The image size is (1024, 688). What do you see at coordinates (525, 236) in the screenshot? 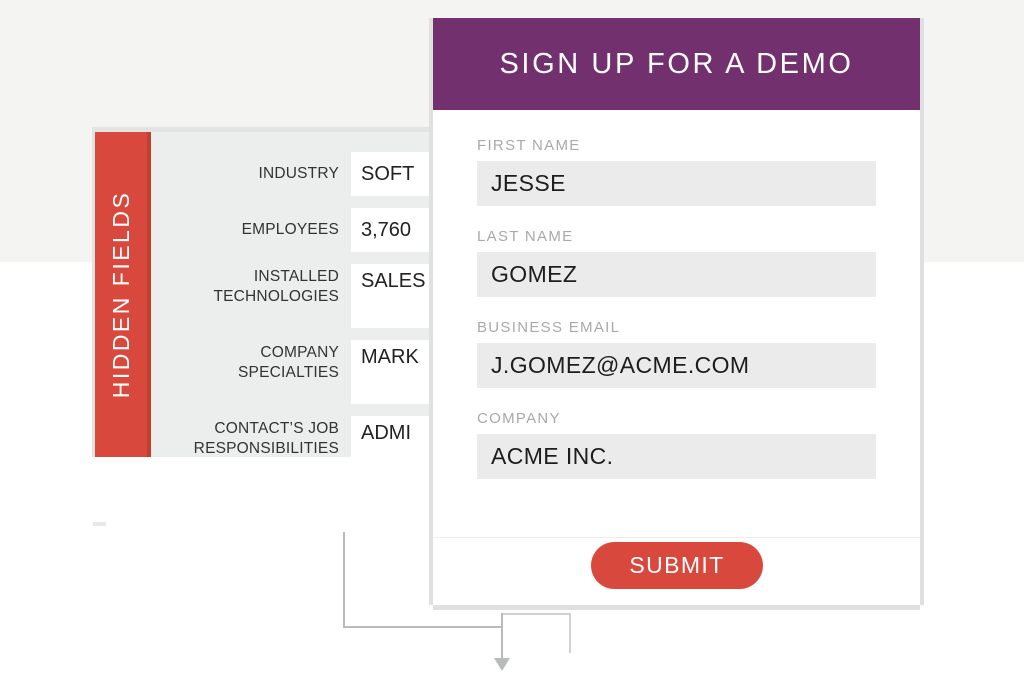
I see `field-label-last-name: LAST NAME` at bounding box center [525, 236].